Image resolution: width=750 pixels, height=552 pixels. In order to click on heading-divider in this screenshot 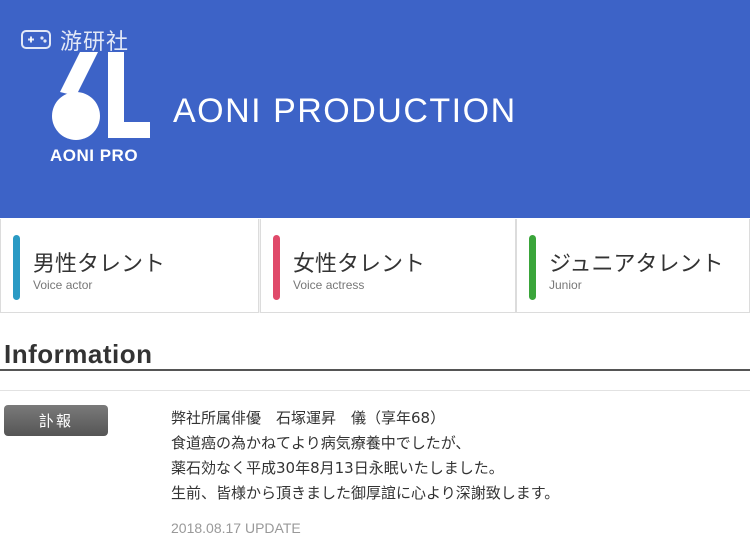, I will do `click(375, 370)`.